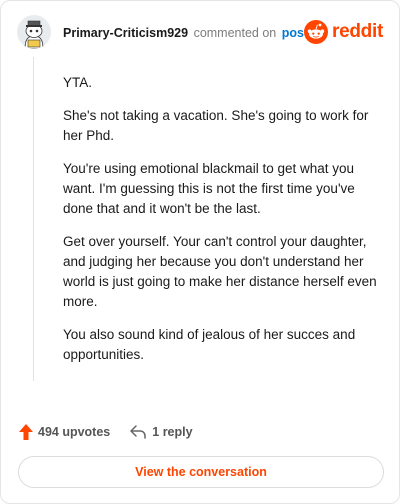 This screenshot has width=400, height=504. I want to click on reddit-logo: reddit, so click(343, 32).